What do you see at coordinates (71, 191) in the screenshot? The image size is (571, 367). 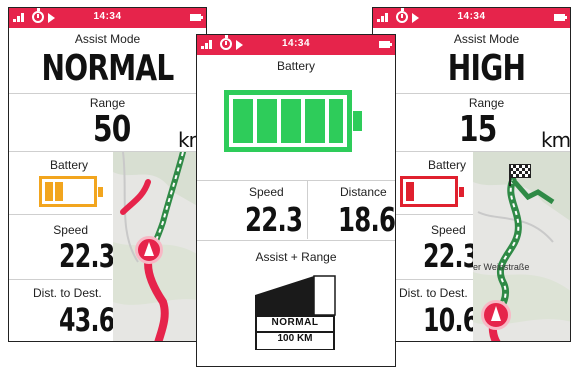 I see `battery-medium-icon` at bounding box center [71, 191].